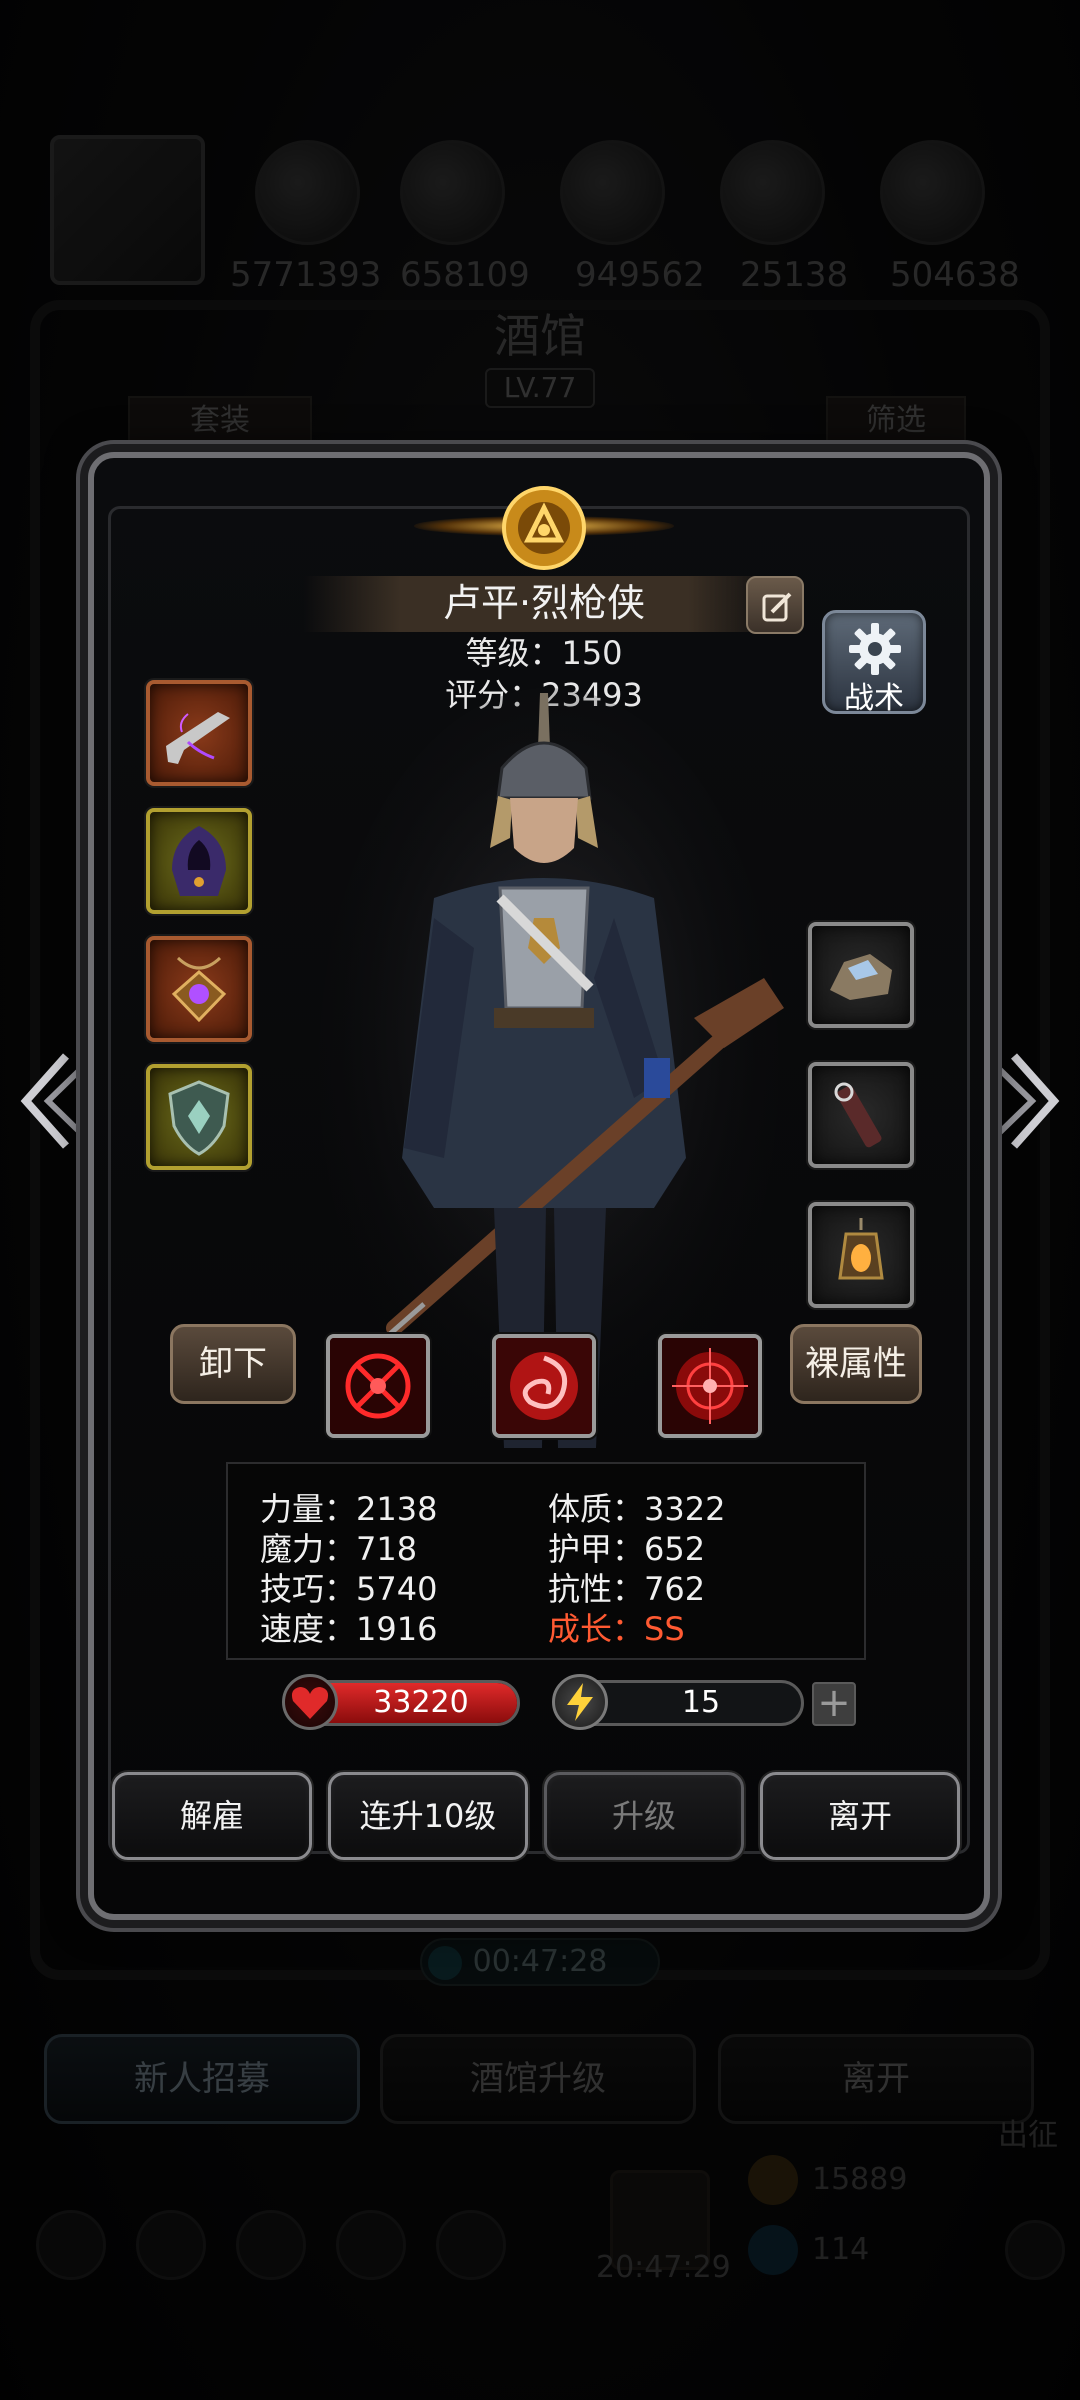  Describe the element at coordinates (428, 1816) in the screenshot. I see `level-up-10-button: 连升10级` at that location.